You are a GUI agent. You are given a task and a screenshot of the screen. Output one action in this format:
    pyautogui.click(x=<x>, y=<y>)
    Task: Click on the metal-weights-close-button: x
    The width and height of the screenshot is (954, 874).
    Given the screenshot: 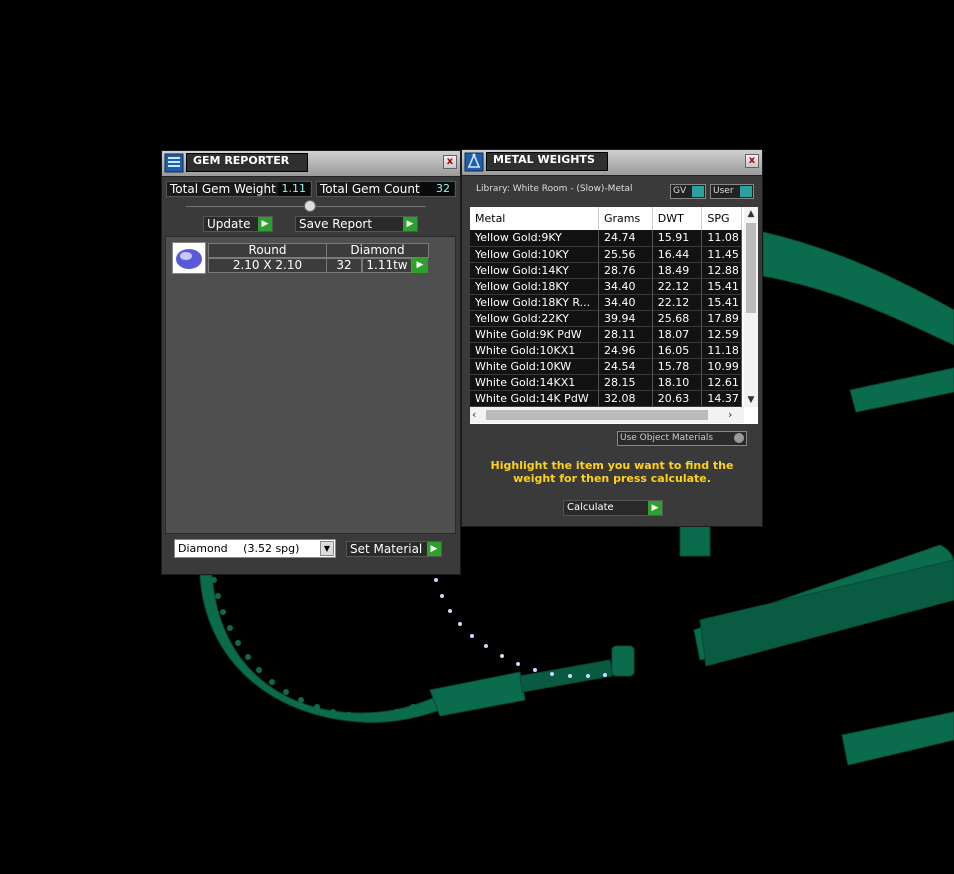 What is the action you would take?
    pyautogui.click(x=752, y=161)
    